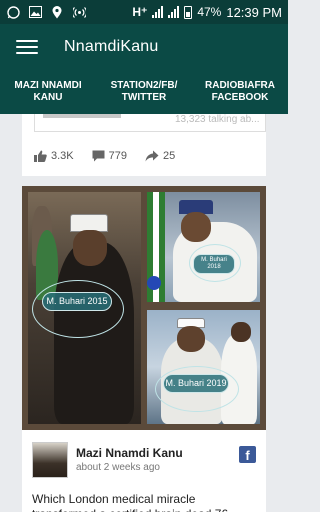 Image resolution: width=320 pixels, height=512 pixels. What do you see at coordinates (98, 156) in the screenshot?
I see `comment-icon` at bounding box center [98, 156].